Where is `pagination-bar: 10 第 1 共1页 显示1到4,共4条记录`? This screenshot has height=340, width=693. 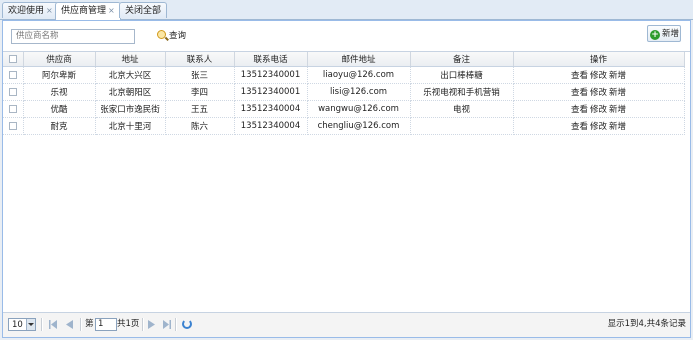
pagination-bar: 10 第 1 共1页 显示1到4,共4条记录 is located at coordinates (346, 324).